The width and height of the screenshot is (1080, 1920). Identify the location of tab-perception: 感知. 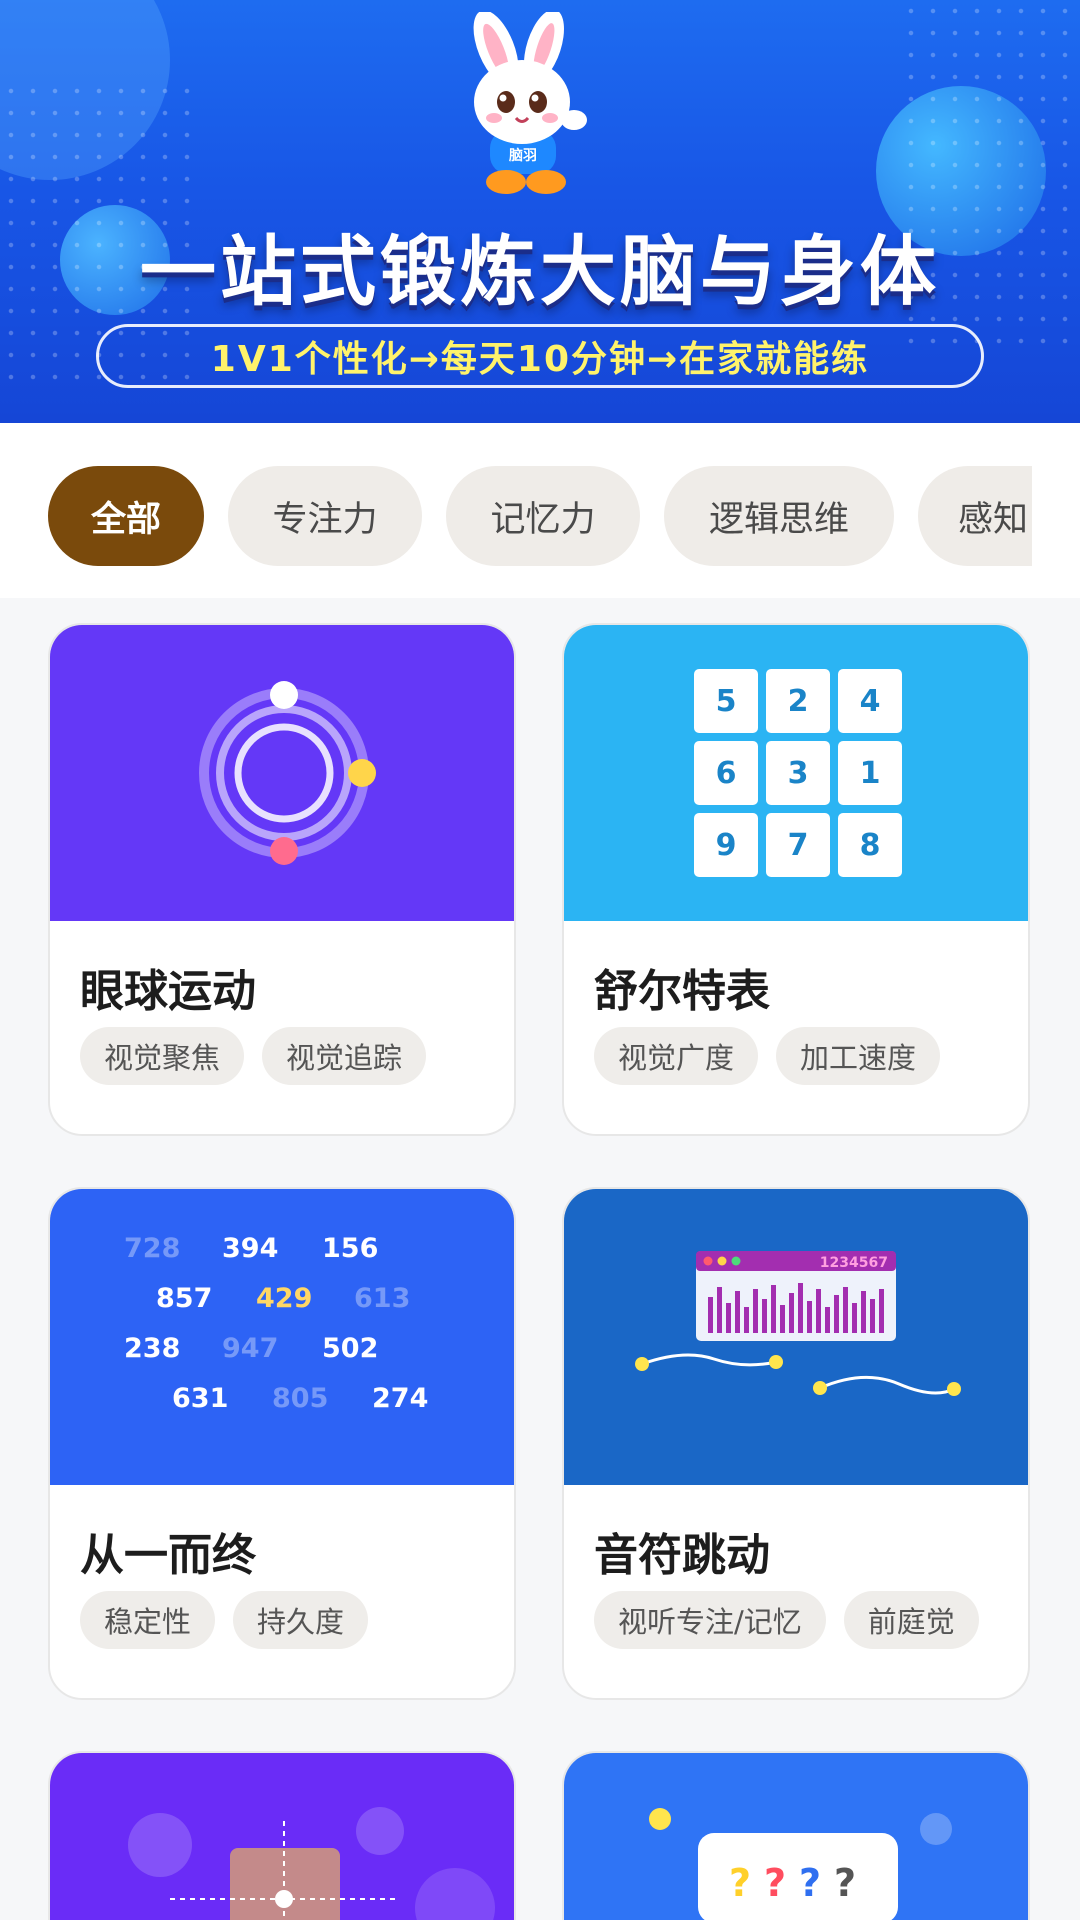
(975, 516).